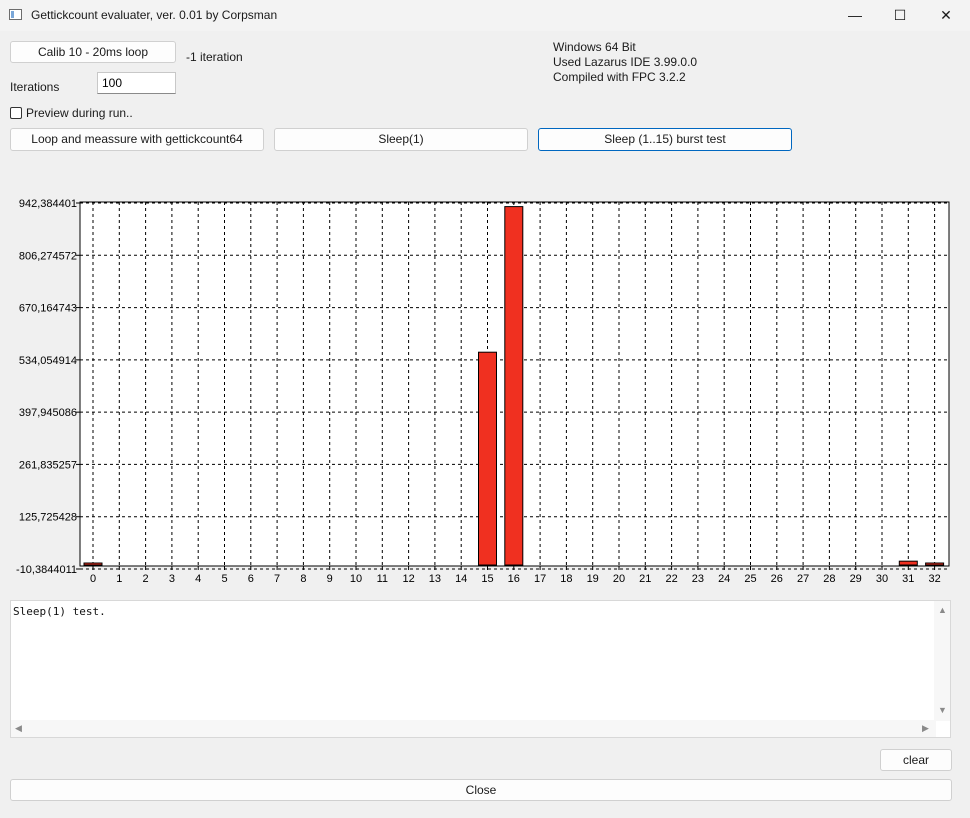  I want to click on x-tick-label: 24, so click(724, 579).